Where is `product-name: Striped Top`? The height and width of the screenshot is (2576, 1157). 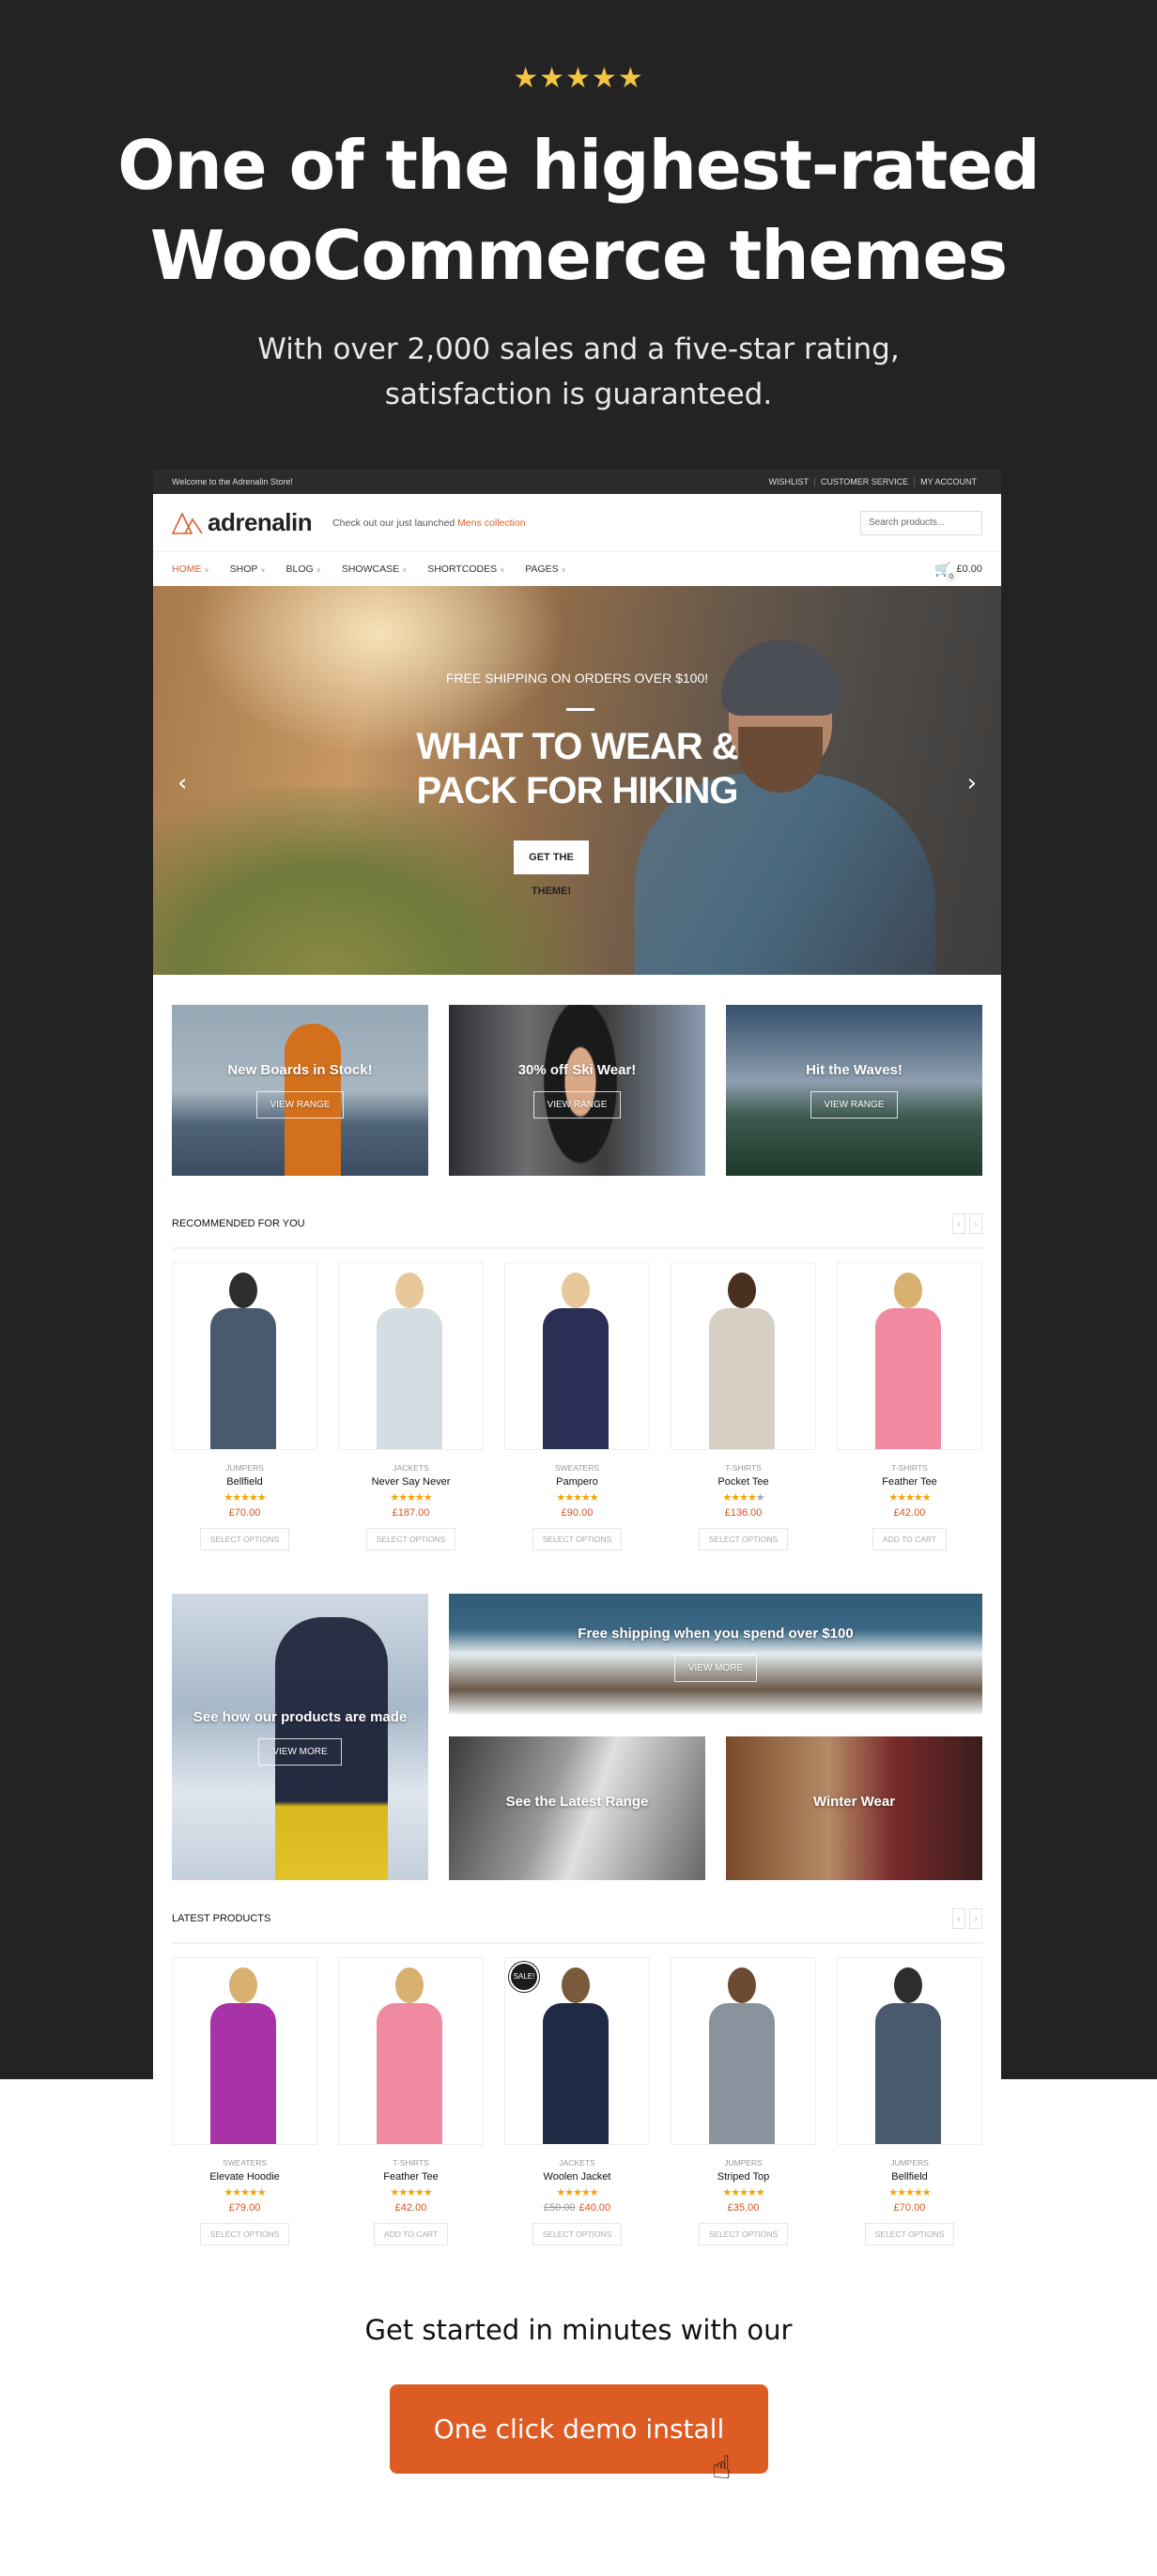
product-name: Striped Top is located at coordinates (743, 2177).